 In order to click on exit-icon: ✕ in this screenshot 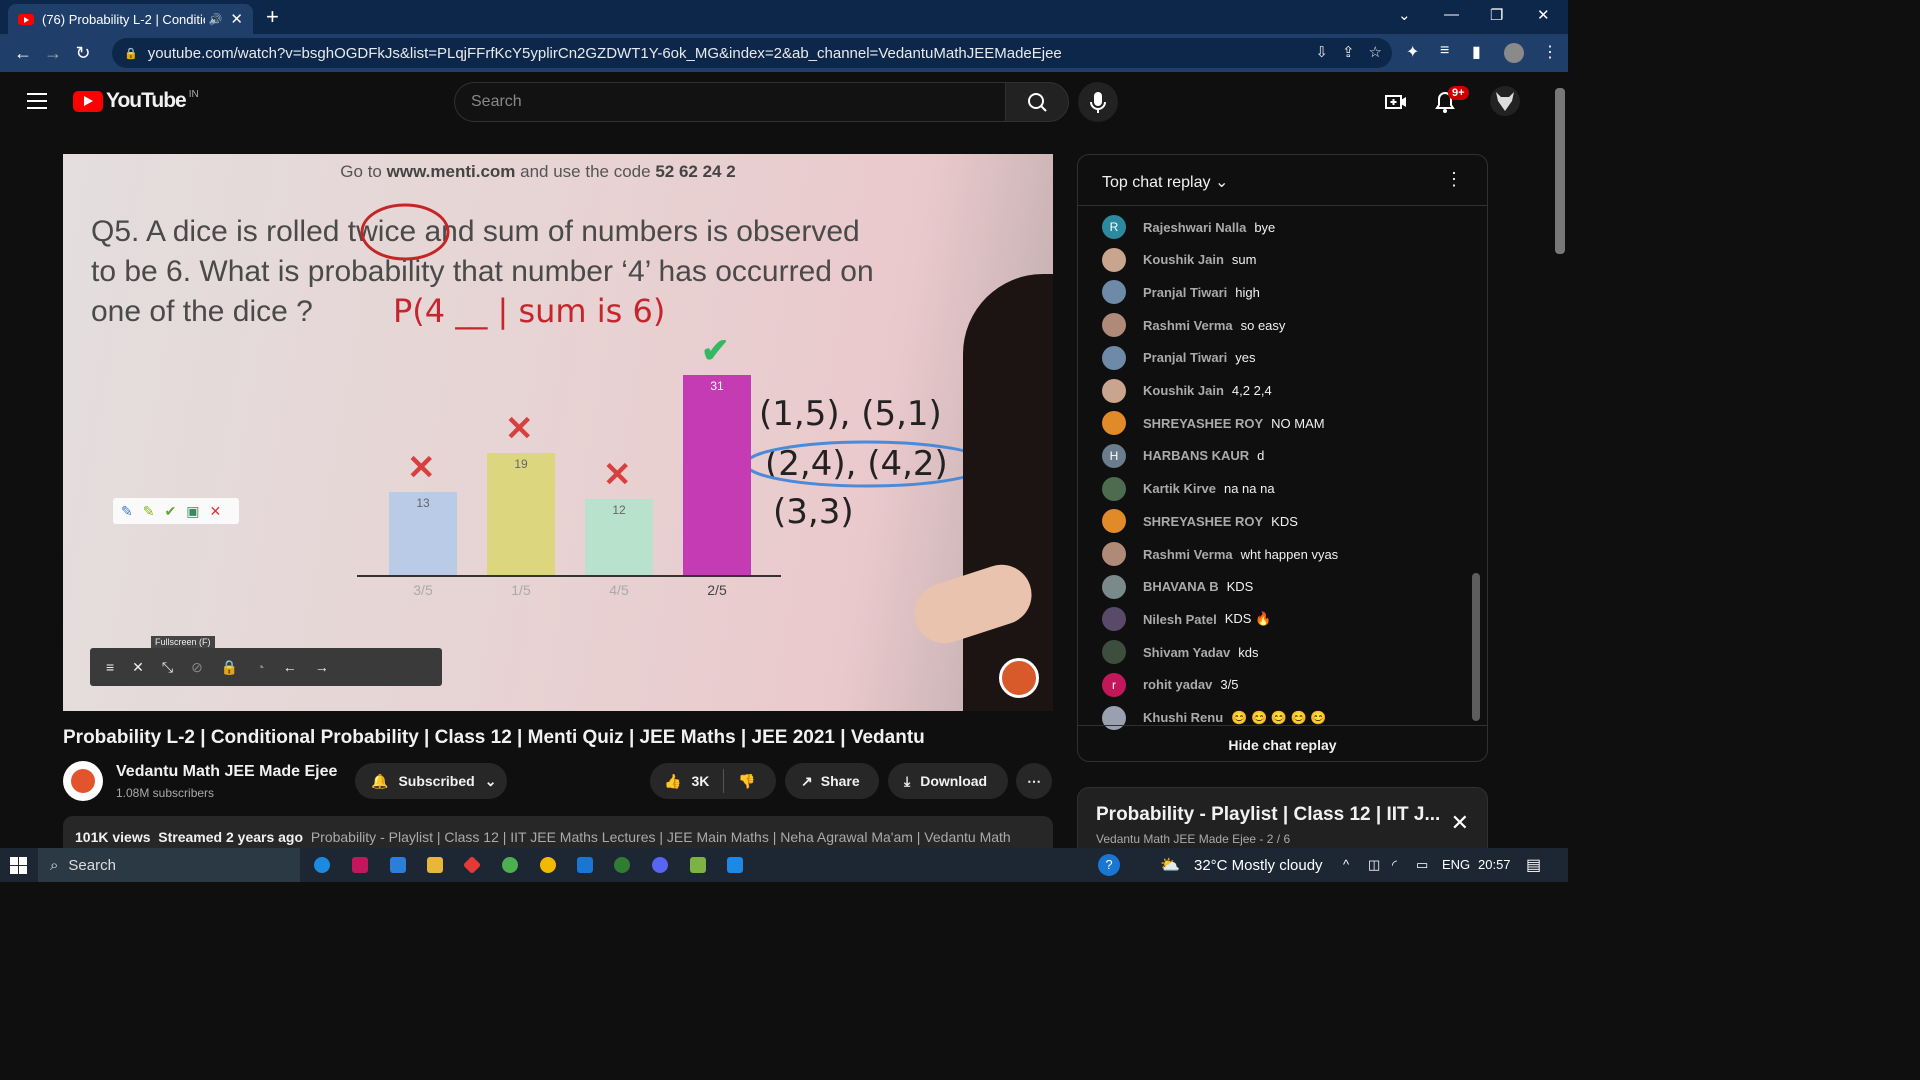, I will do `click(138, 667)`.